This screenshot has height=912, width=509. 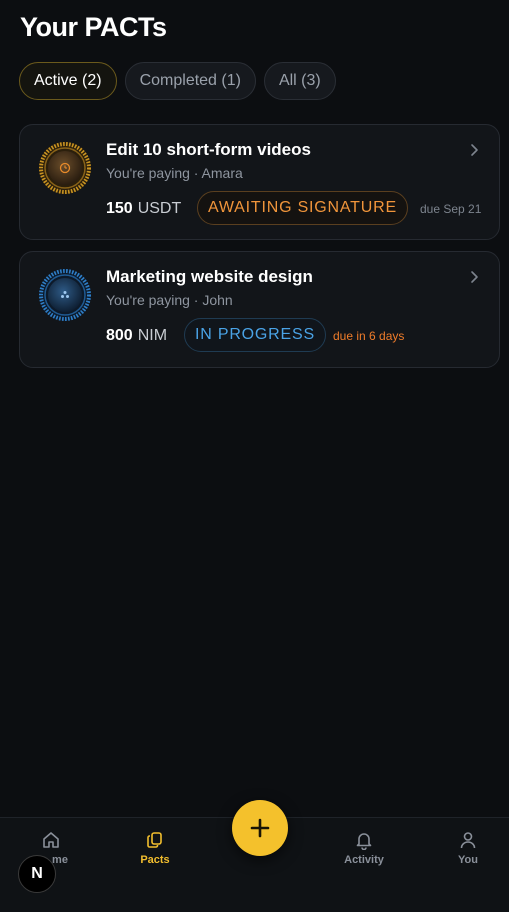 I want to click on due-date: due Sep 21, so click(x=451, y=209).